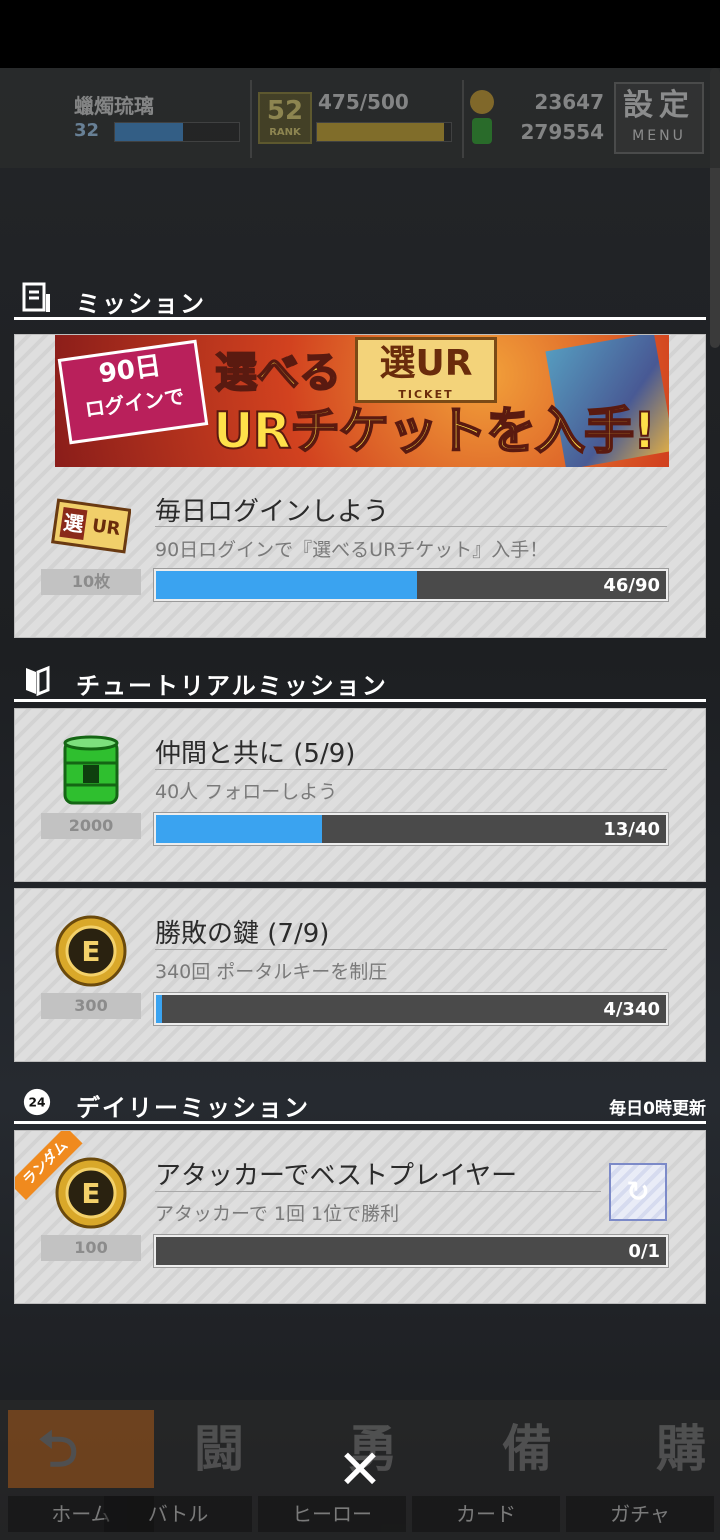  I want to click on nav-label: バトル, so click(178, 1514).